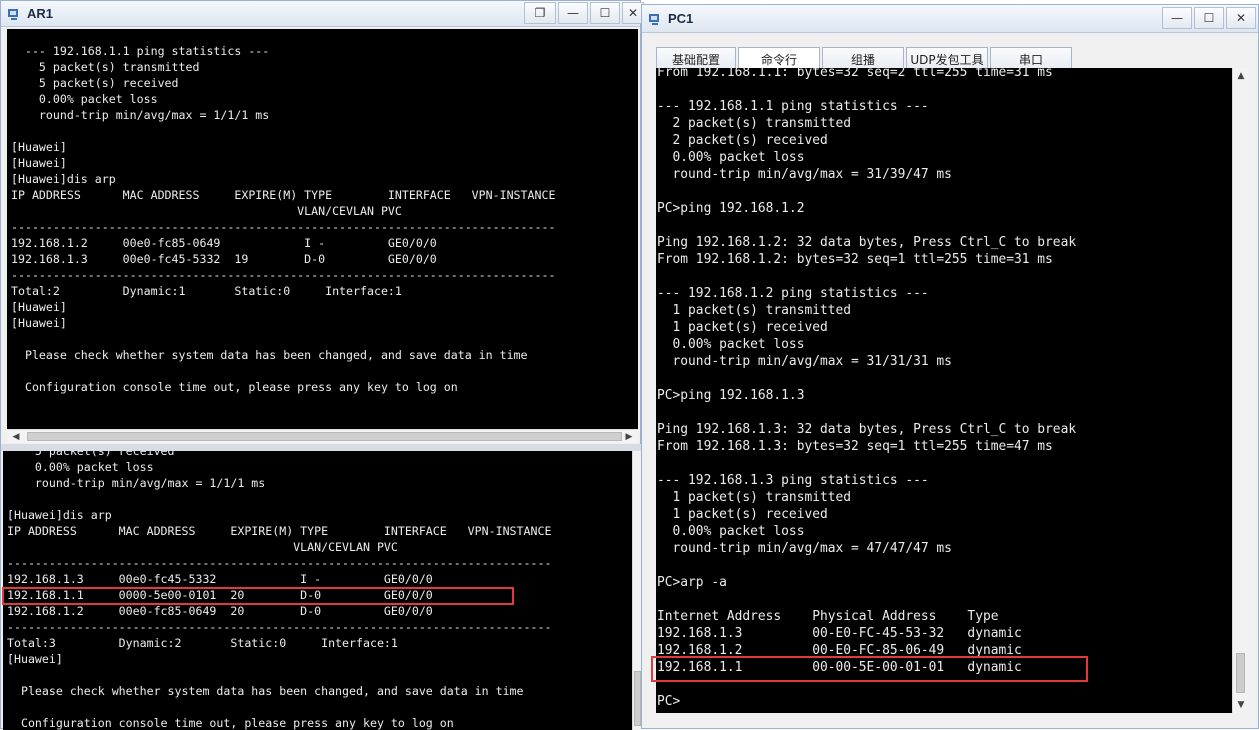 Image resolution: width=1259 pixels, height=730 pixels. Describe the element at coordinates (220, 579) in the screenshot. I see `console-line: 192.168.1.3 00e0-fc45-5332 I - GE0/0/0` at that location.